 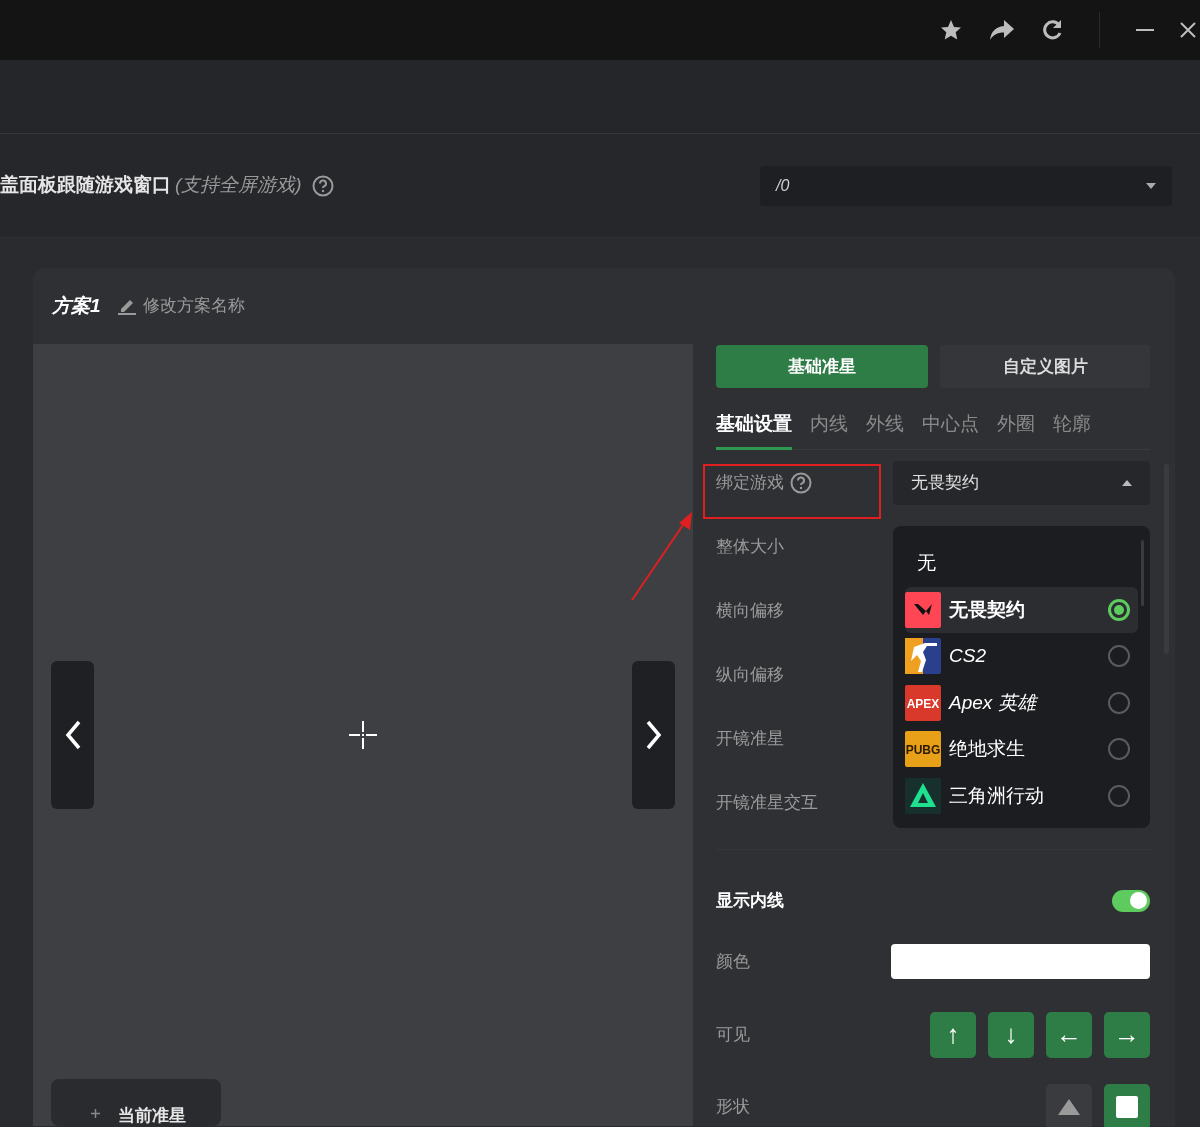 I want to click on chevron-left-icon, so click(x=72, y=735).